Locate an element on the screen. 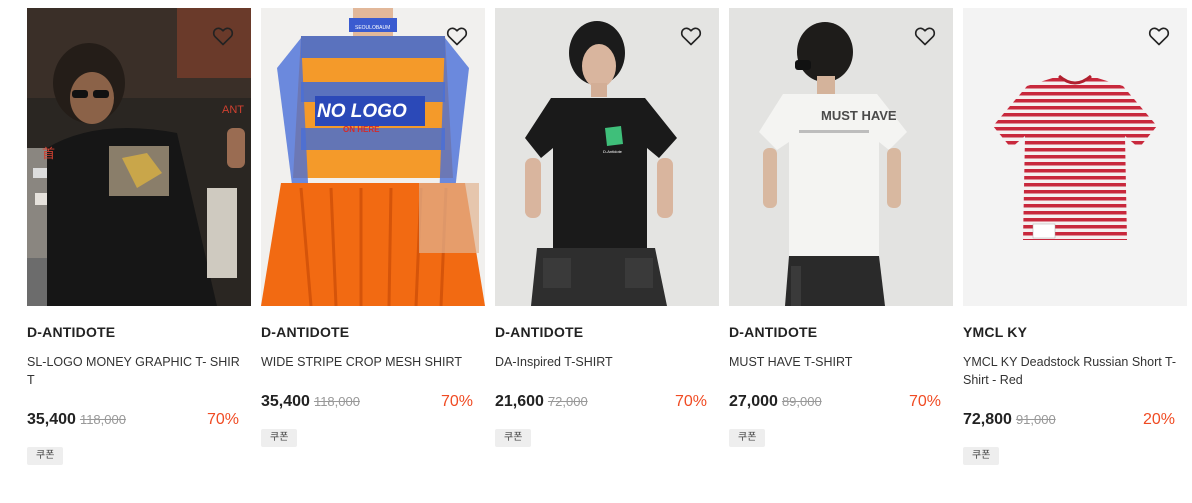  original-price: 91,000 is located at coordinates (1035, 419).